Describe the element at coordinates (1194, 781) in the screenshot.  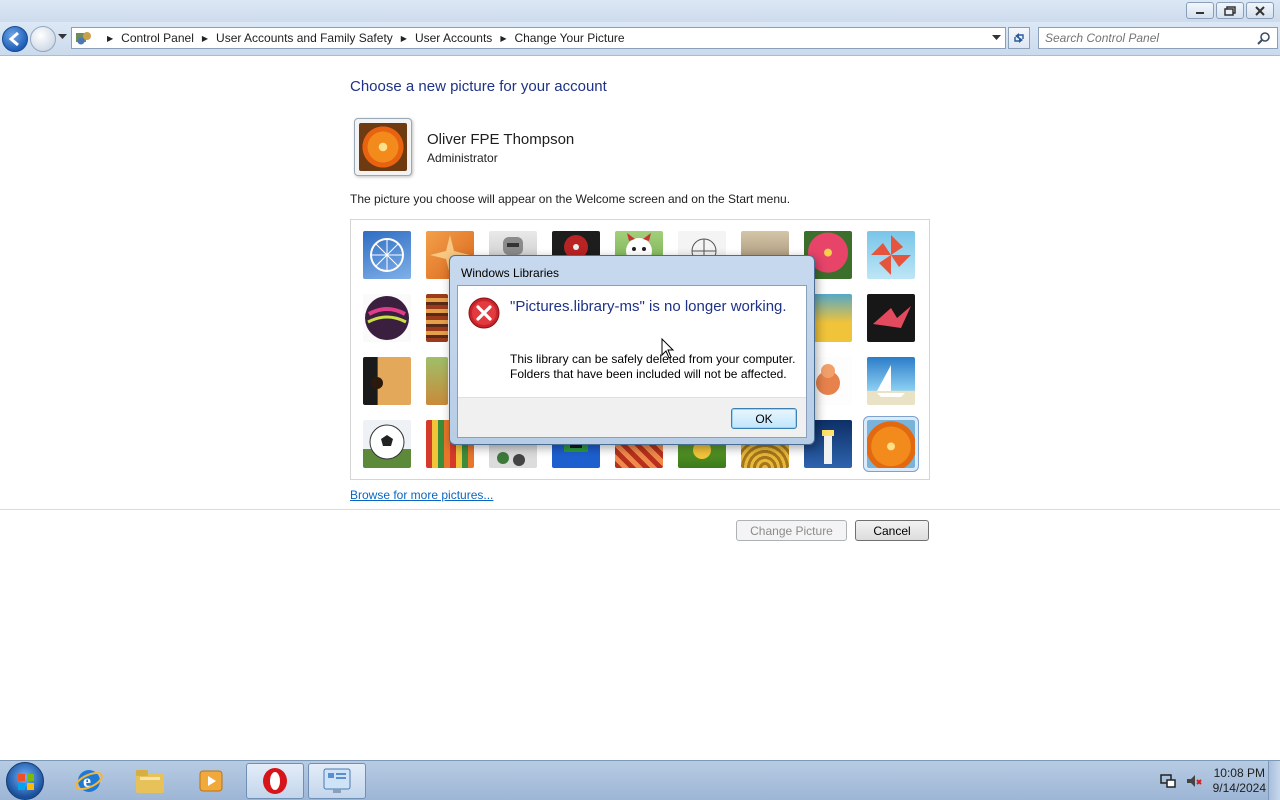
I see `volume-muted-icon` at that location.